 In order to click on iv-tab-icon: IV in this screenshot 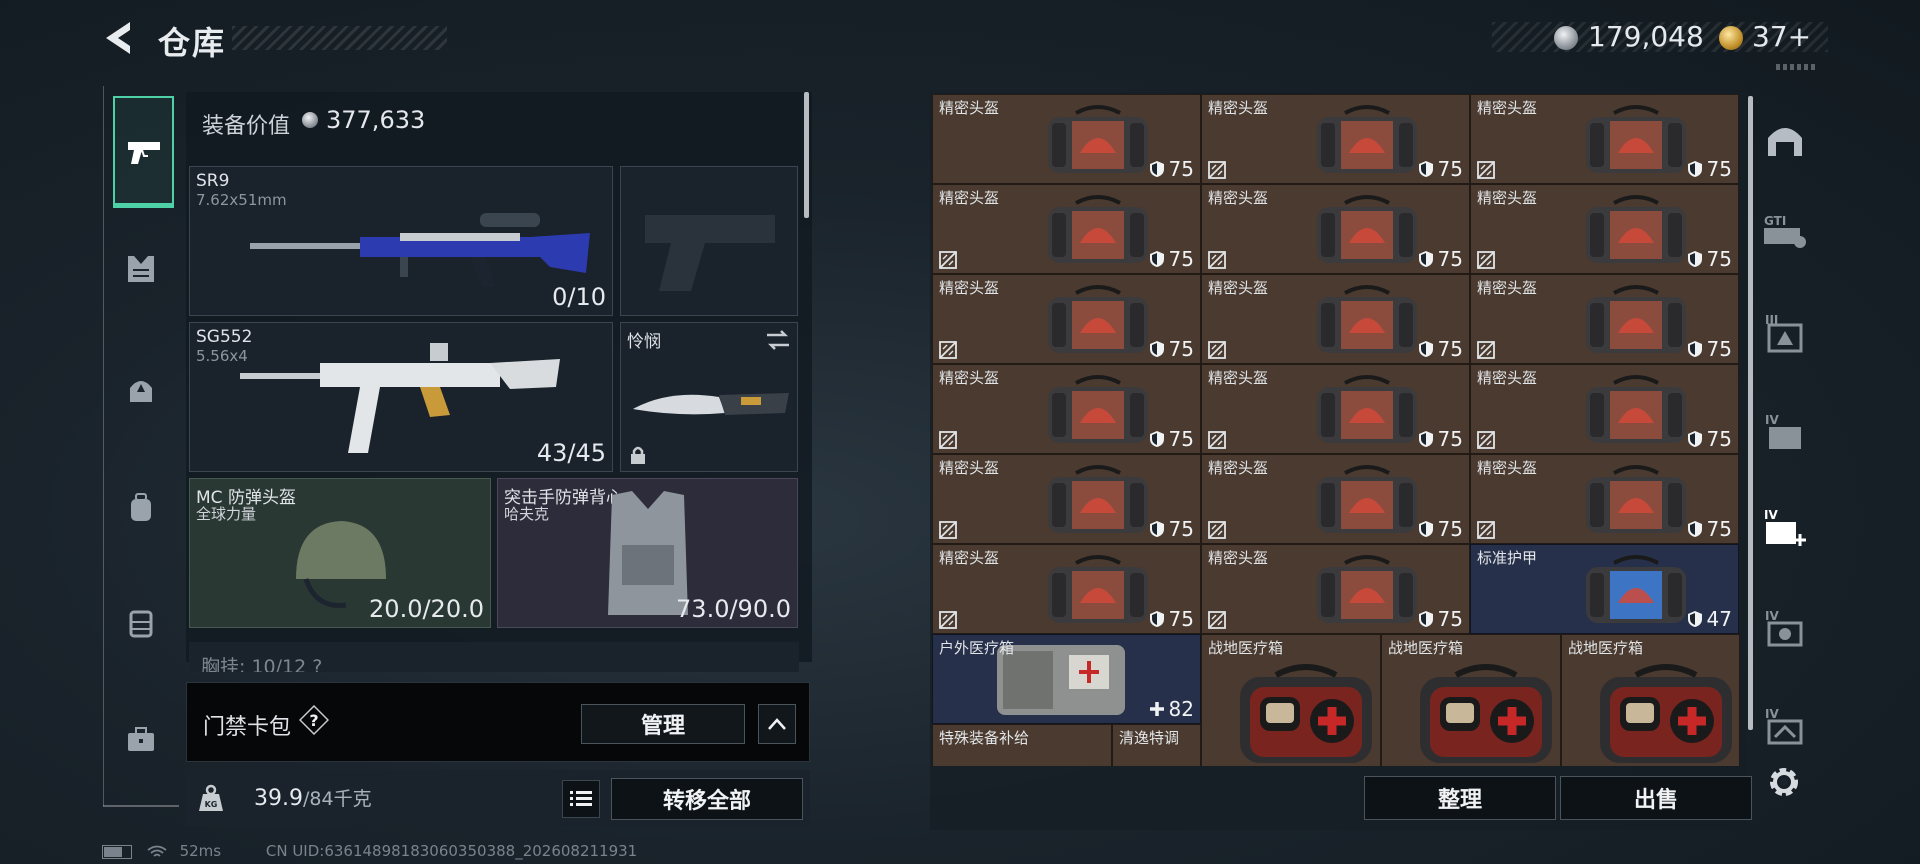, I will do `click(1783, 431)`.